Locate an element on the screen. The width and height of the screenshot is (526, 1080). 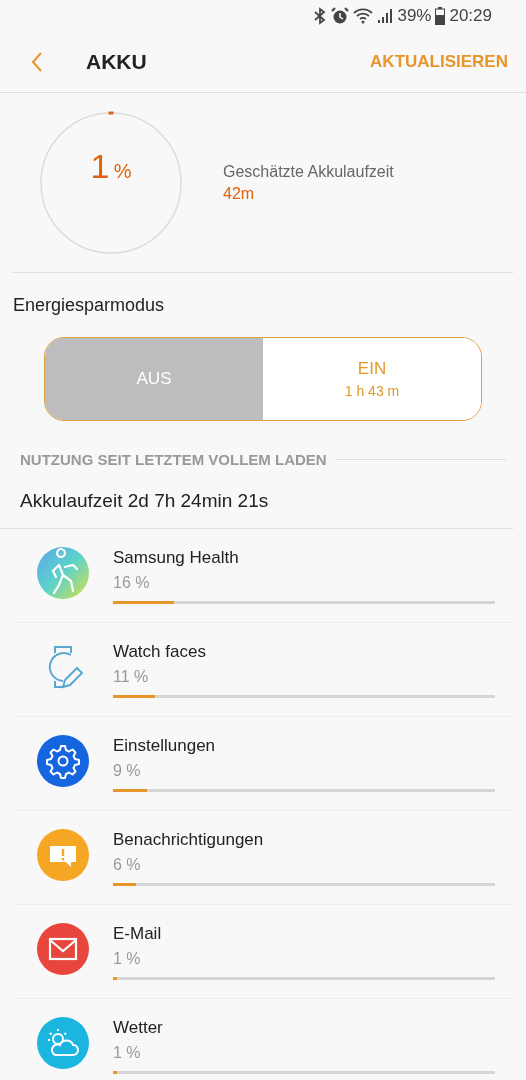
battery-percentage: 1% is located at coordinates (111, 166).